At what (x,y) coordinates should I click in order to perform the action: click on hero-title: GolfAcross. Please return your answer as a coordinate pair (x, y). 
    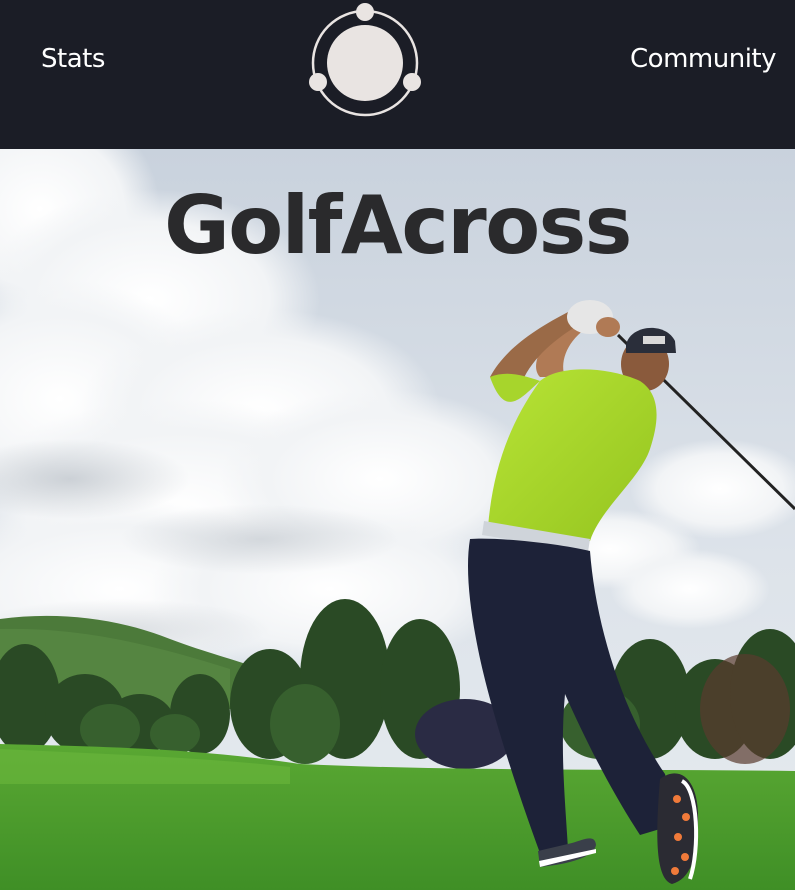
    Looking at the image, I should click on (398, 225).